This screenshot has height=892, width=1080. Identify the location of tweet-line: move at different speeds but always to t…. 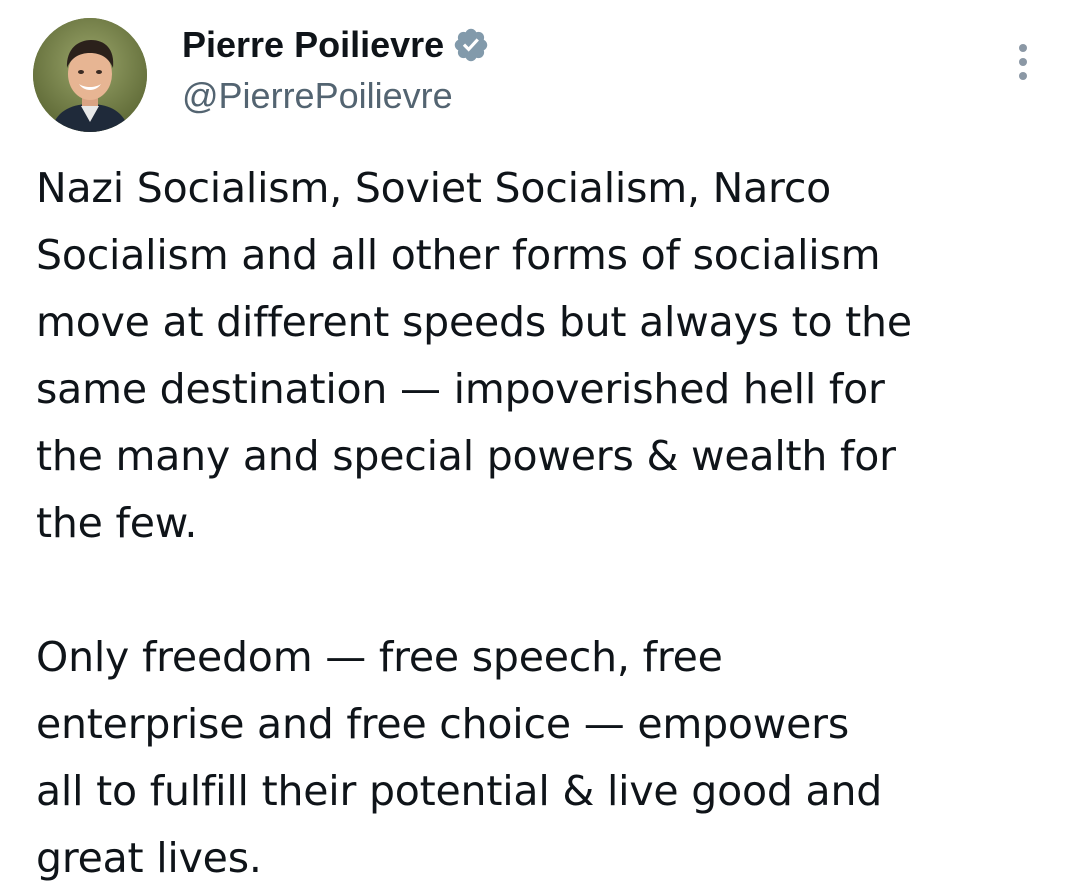
(474, 322).